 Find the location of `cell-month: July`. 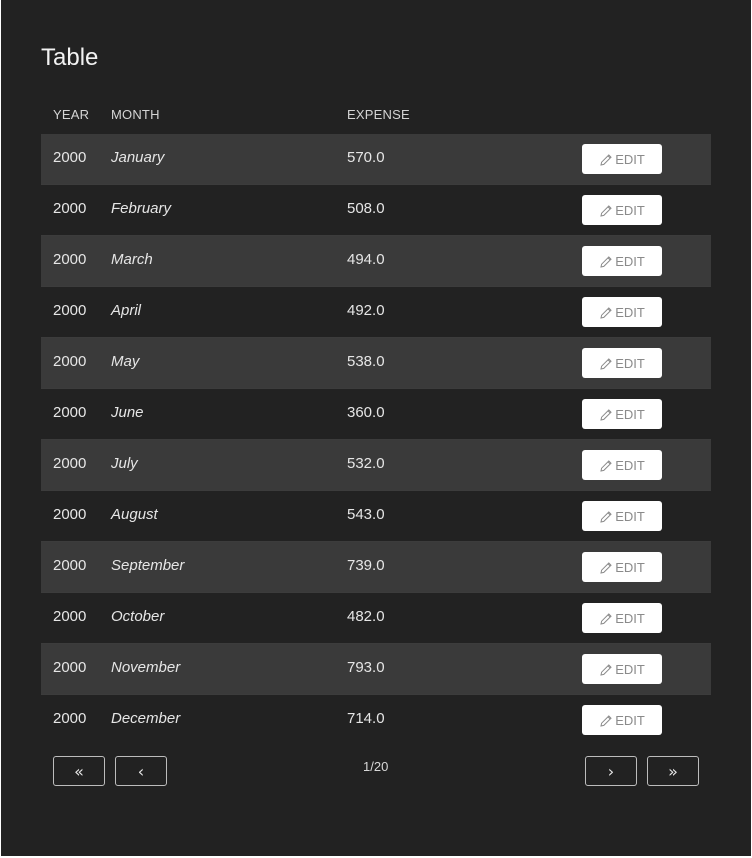

cell-month: July is located at coordinates (124, 463).